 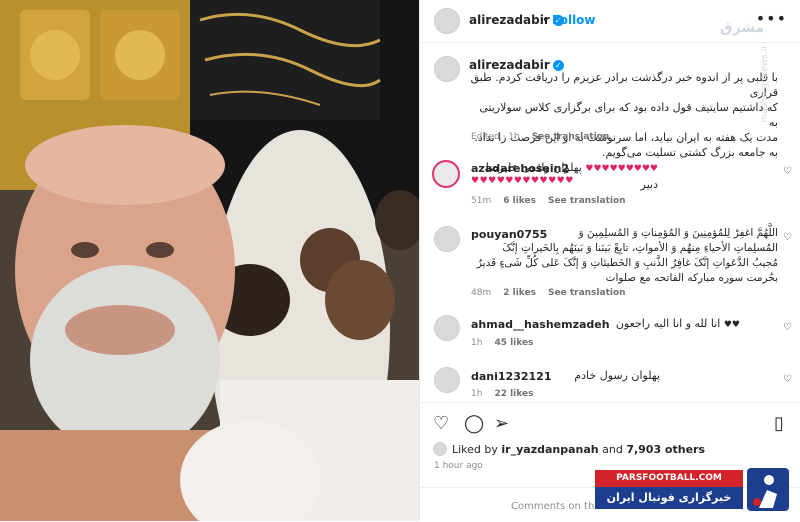 What do you see at coordinates (689, 152) in the screenshot?
I see `caption-line: به جامعه بزرگ کشتی تسلیت می‌گویم.` at bounding box center [689, 152].